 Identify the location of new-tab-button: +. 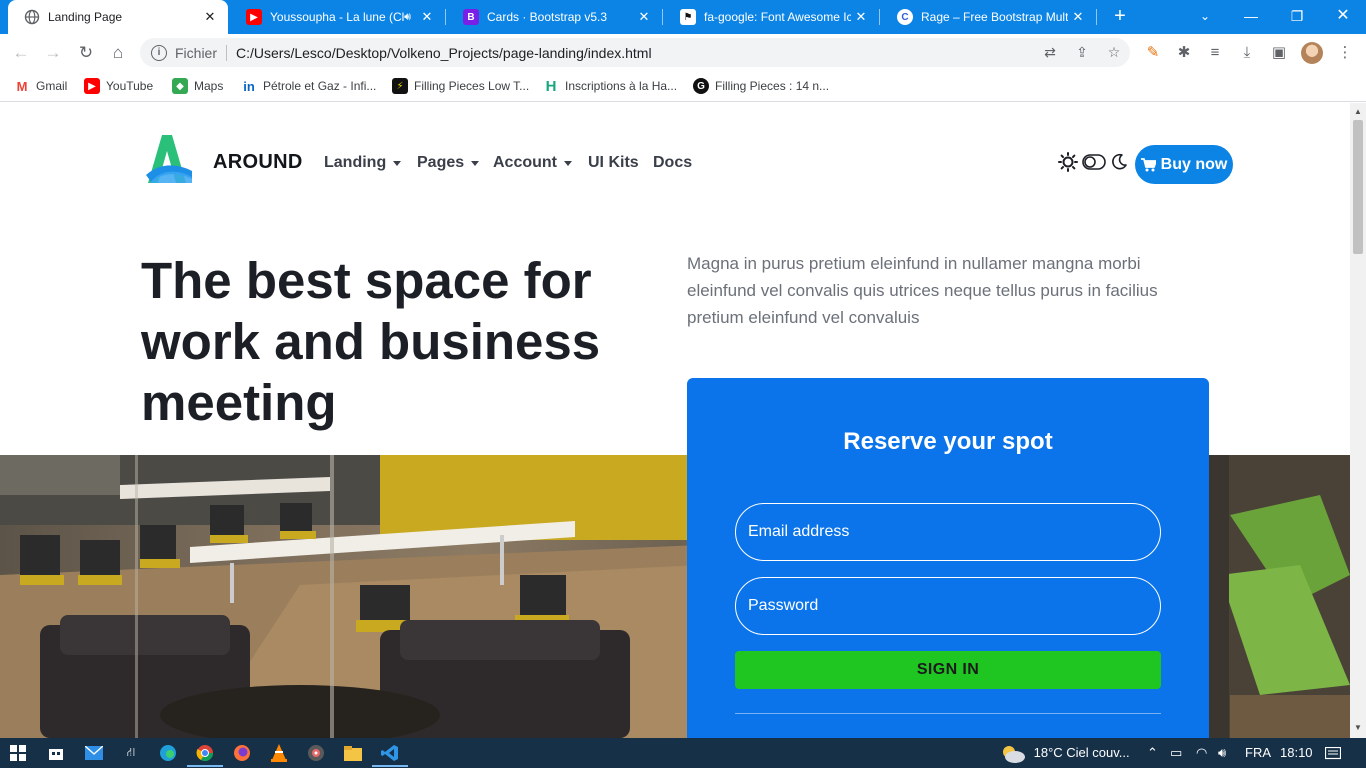
(1120, 16).